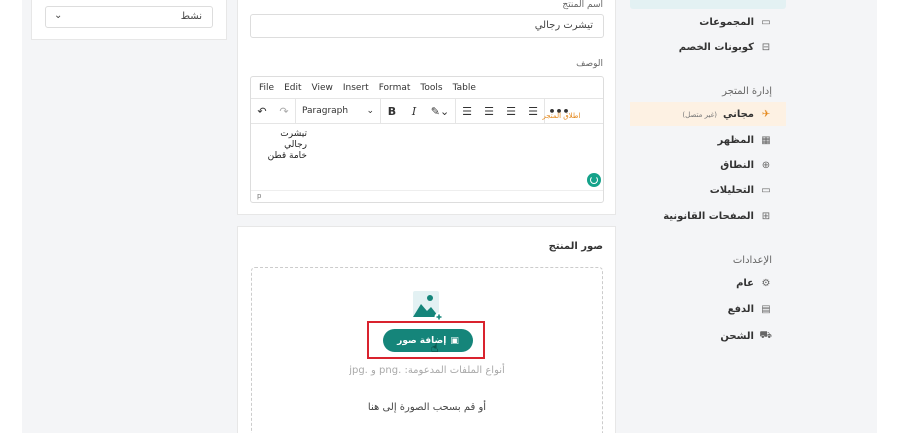  What do you see at coordinates (657, 114) in the screenshot?
I see `sidebar-item-plan: ✈ مجاني (غير متصل) اطلاق المتجر` at bounding box center [657, 114].